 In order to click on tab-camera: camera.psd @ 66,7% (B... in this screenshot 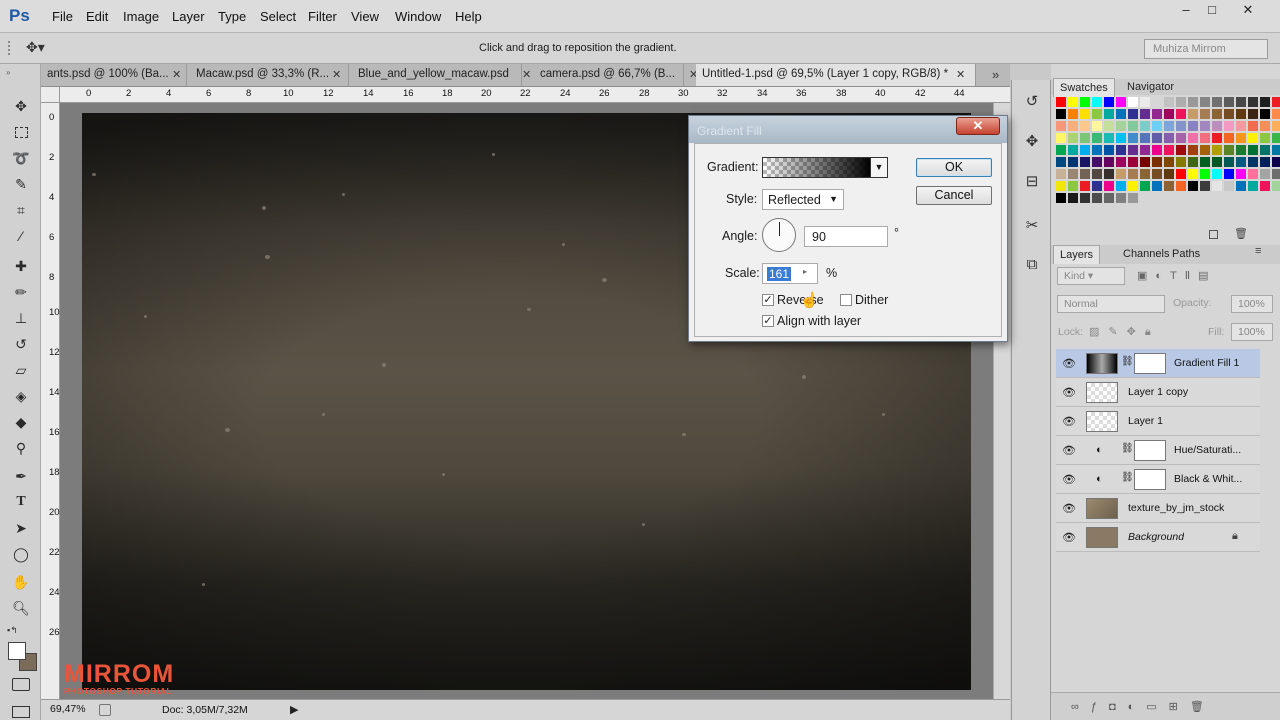, I will do `click(609, 75)`.